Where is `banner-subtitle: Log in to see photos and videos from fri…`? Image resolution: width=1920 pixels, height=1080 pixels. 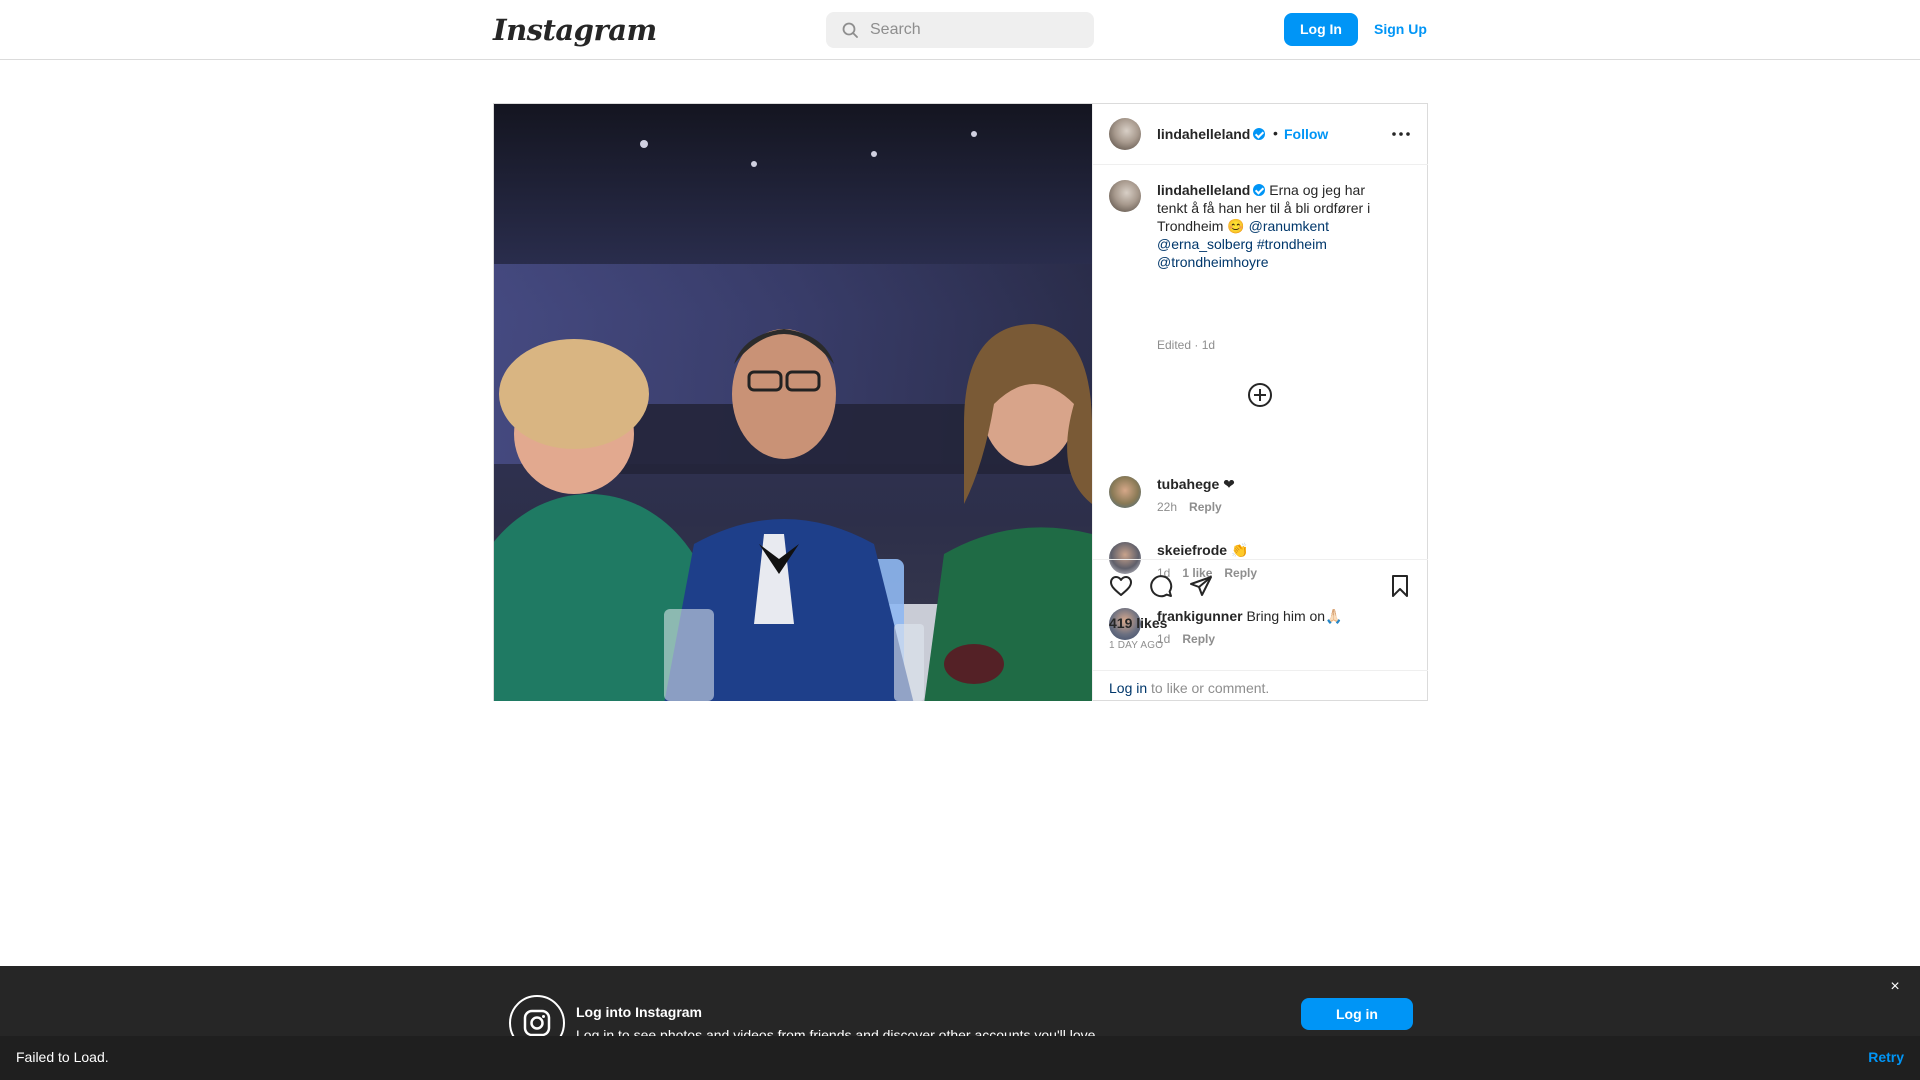
banner-subtitle: Log in to see photos and videos from fri… is located at coordinates (838, 1031).